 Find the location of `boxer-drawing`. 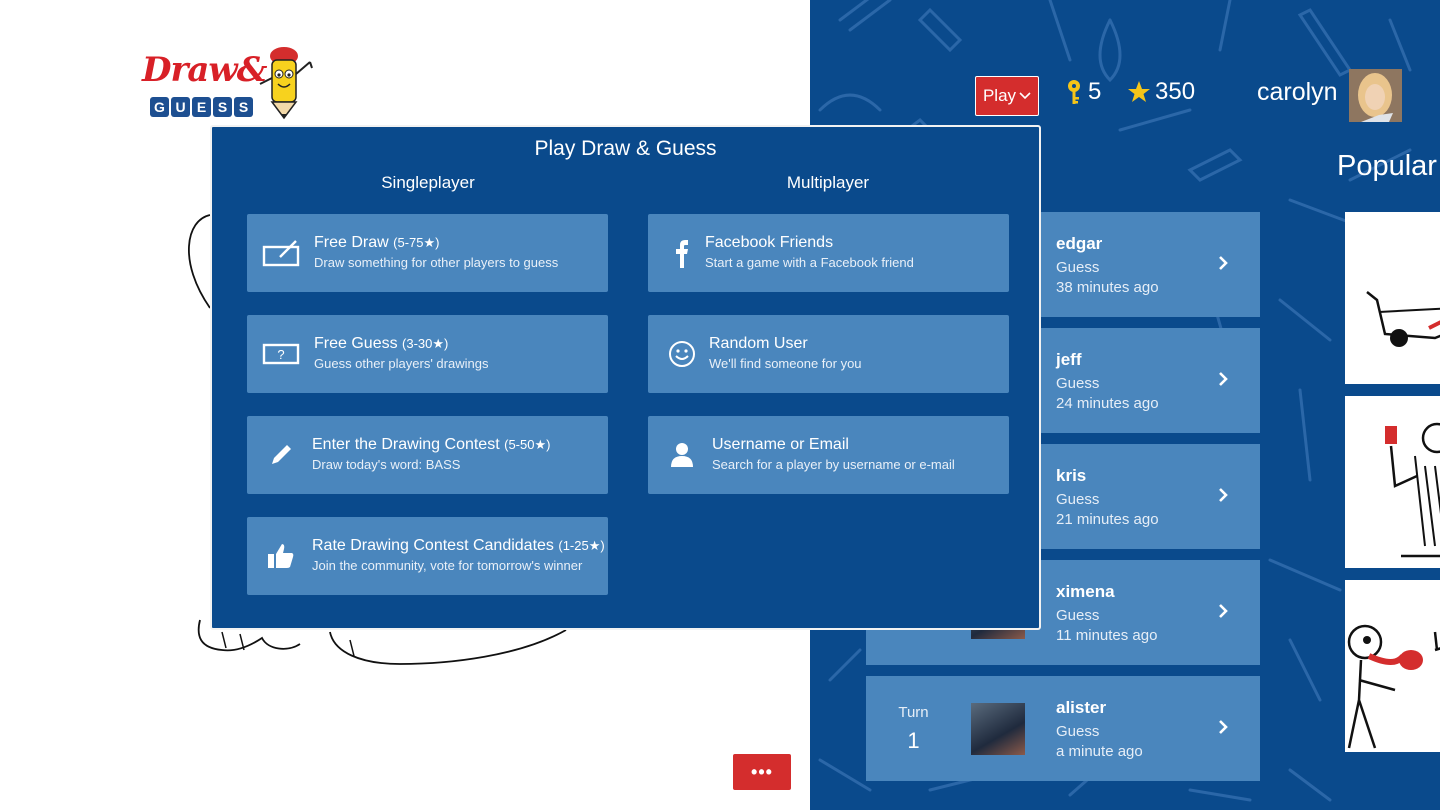

boxer-drawing is located at coordinates (1393, 686).